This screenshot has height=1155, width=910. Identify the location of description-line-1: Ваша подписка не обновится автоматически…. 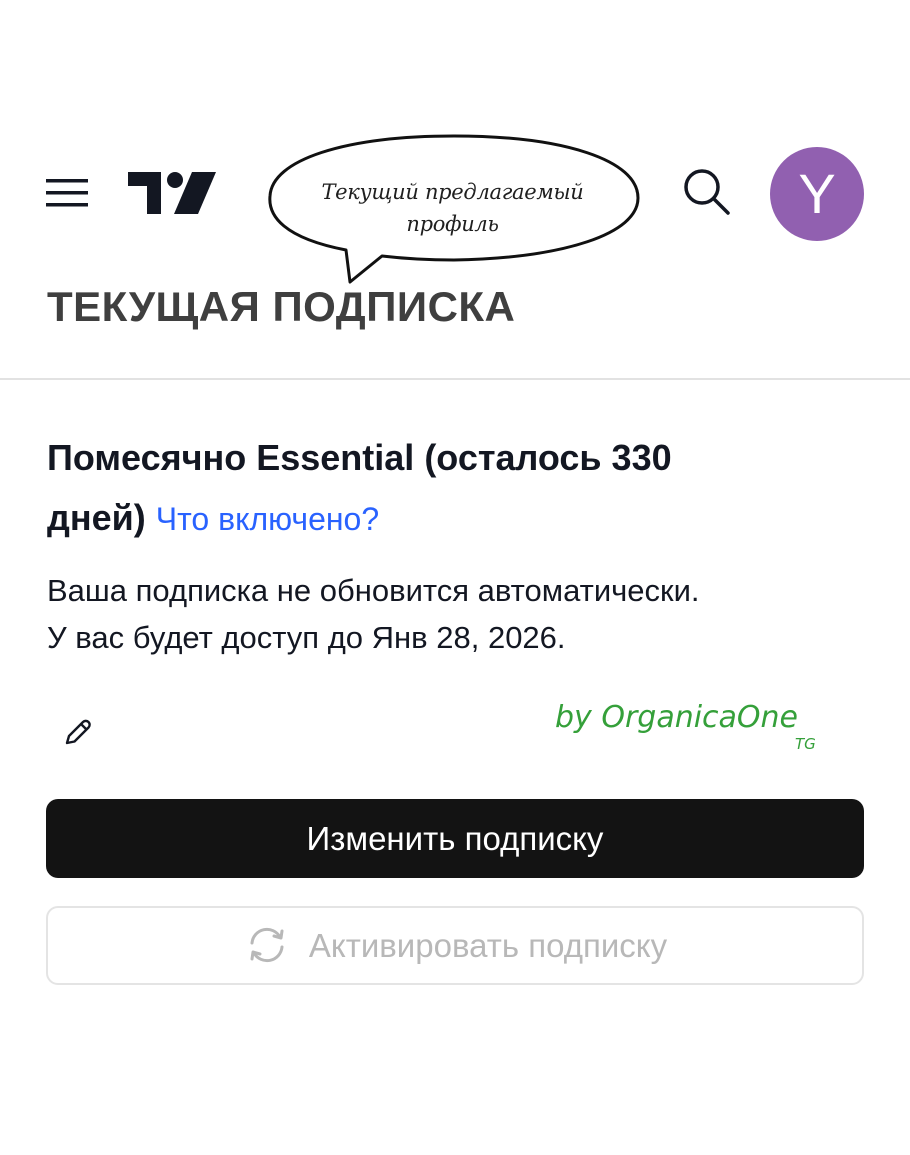
(373, 590).